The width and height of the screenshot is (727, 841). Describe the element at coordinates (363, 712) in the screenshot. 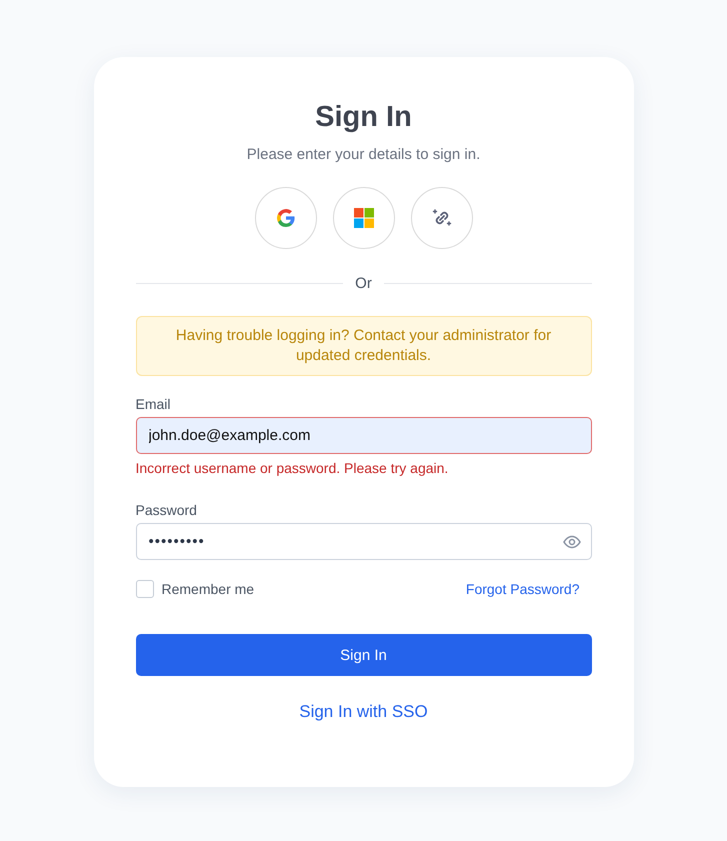

I see `sso-sign-in-link: Sign In with SSO` at that location.